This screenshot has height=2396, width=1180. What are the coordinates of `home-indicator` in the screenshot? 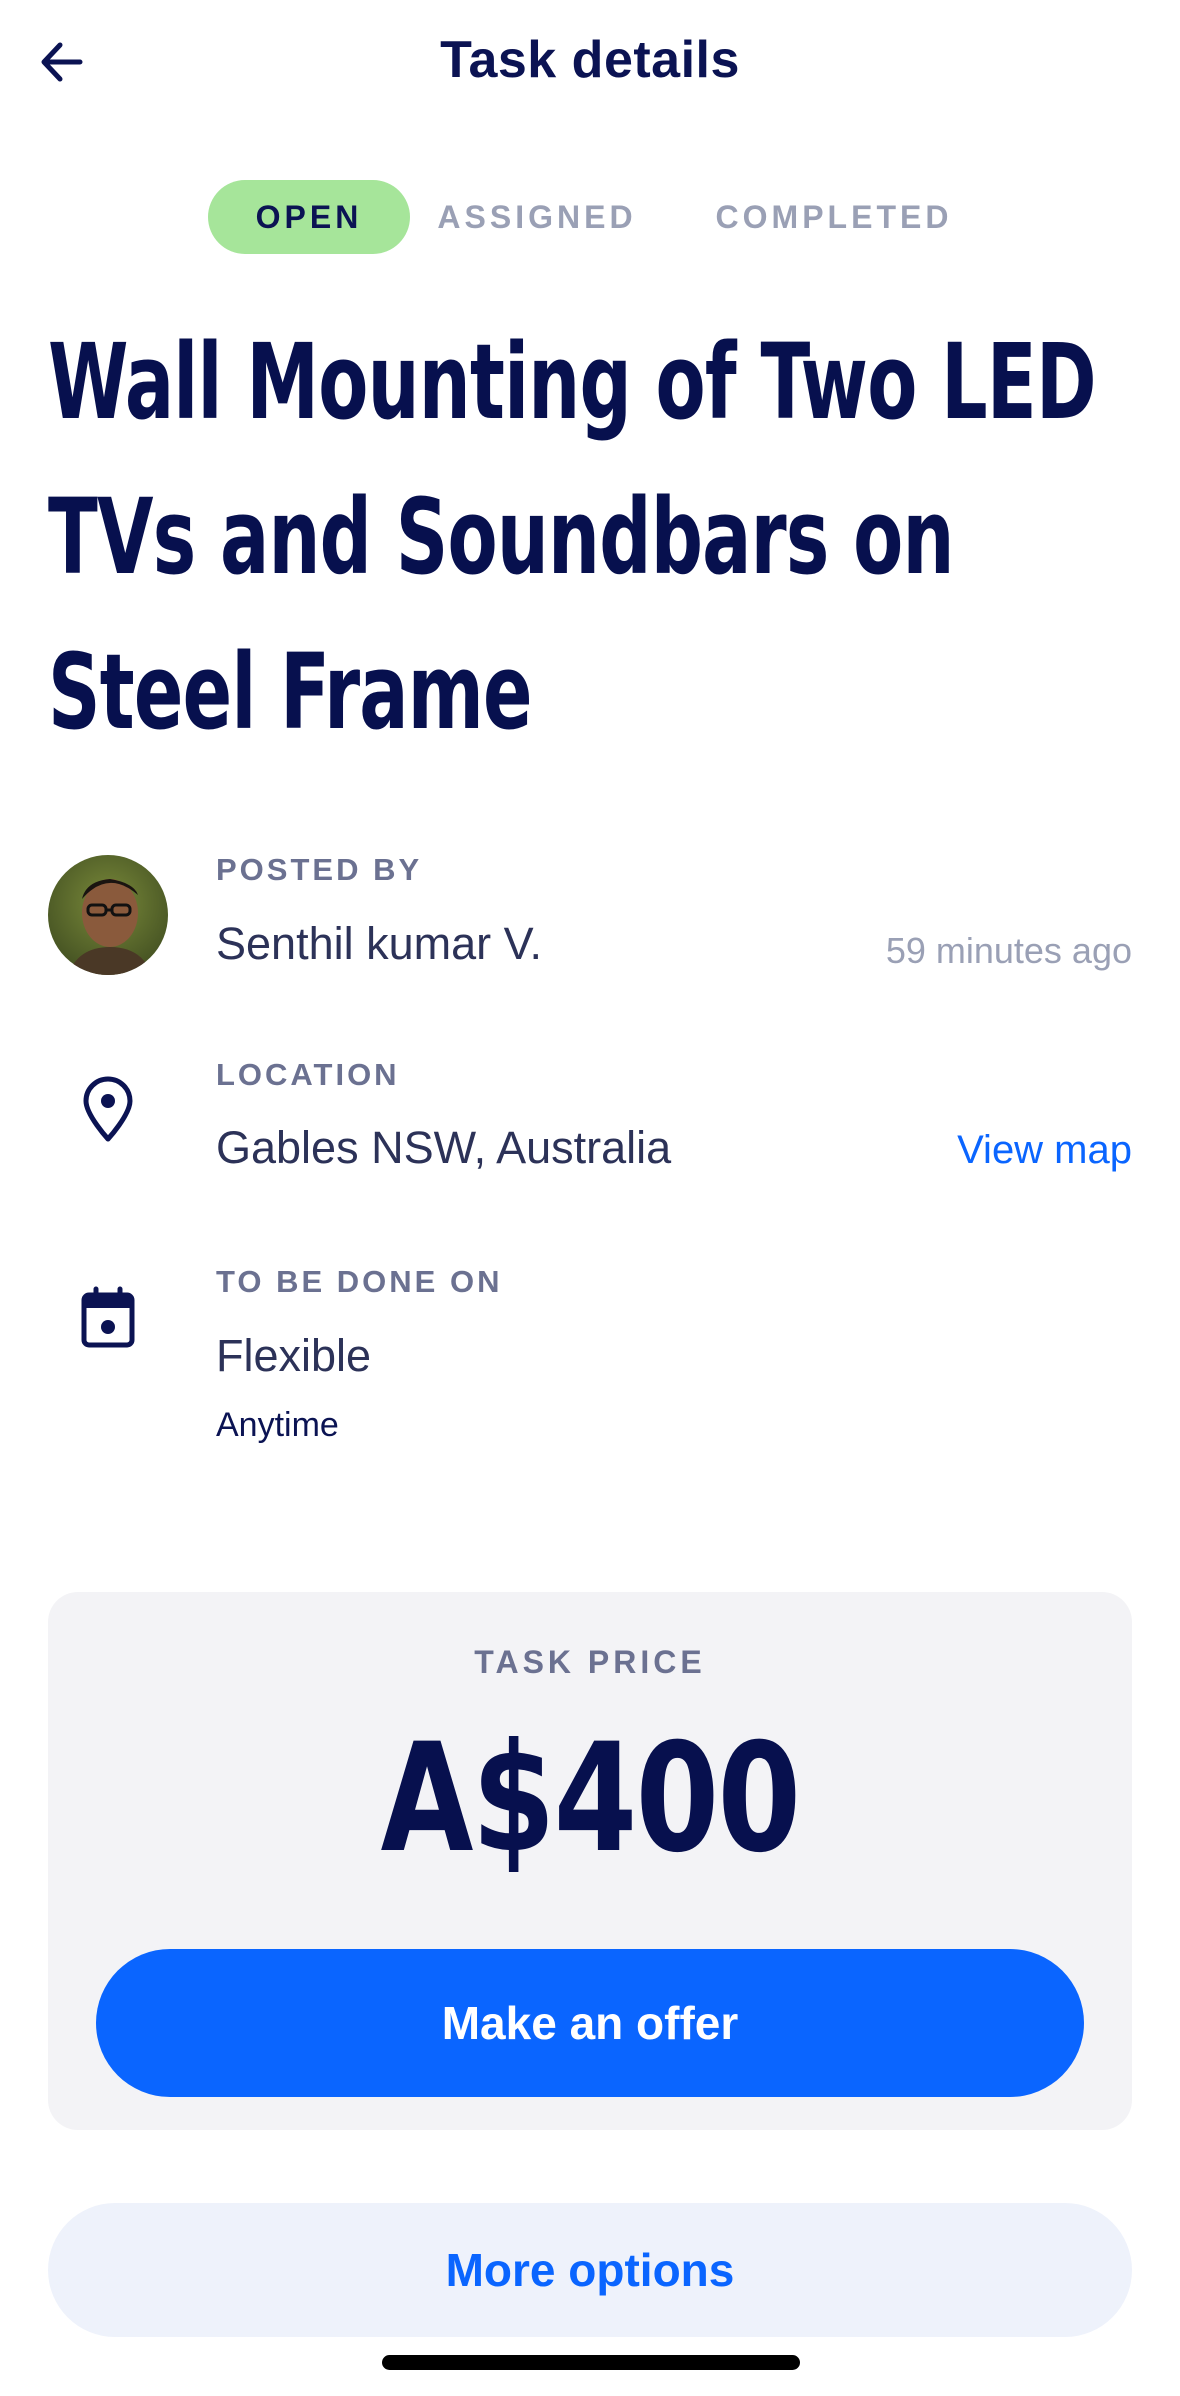 It's located at (591, 2362).